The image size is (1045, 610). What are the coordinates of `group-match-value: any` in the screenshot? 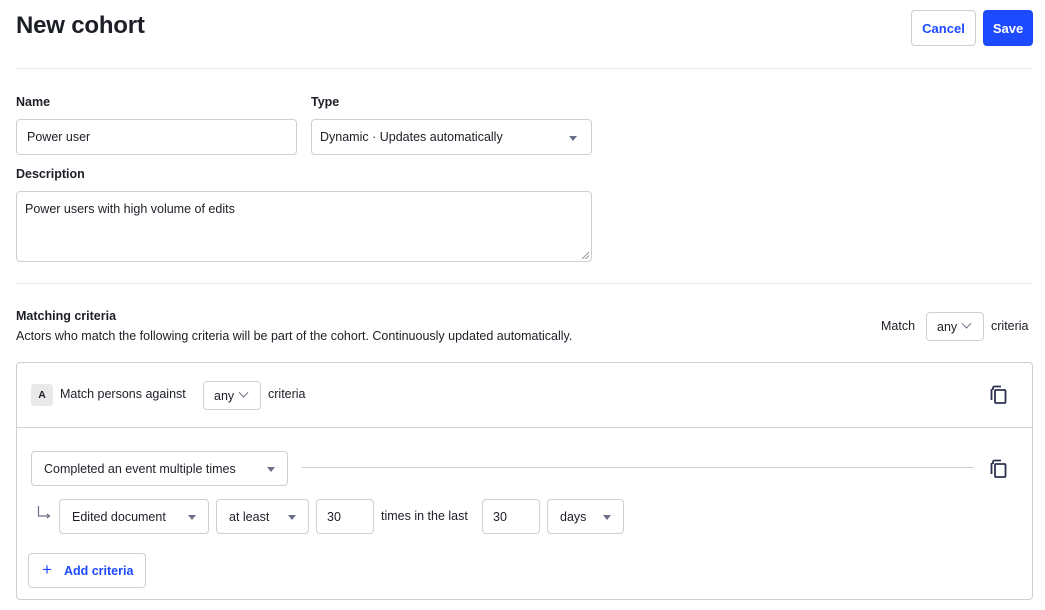 It's located at (224, 395).